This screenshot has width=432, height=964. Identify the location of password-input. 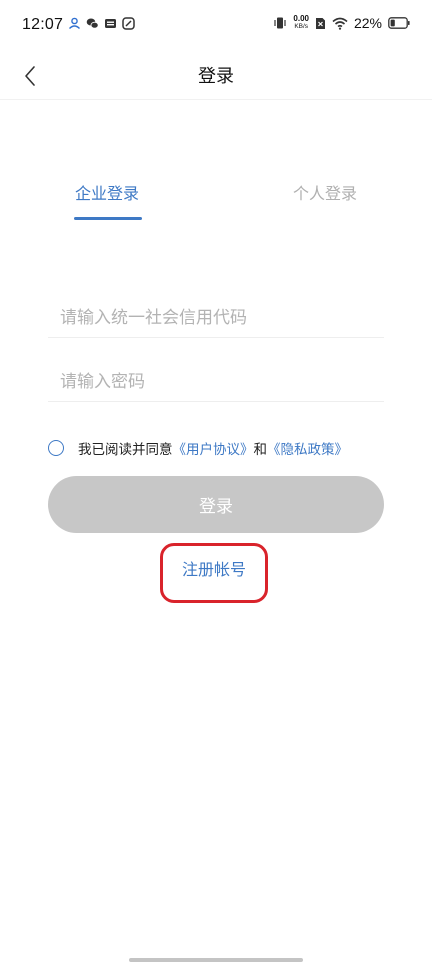
(216, 381).